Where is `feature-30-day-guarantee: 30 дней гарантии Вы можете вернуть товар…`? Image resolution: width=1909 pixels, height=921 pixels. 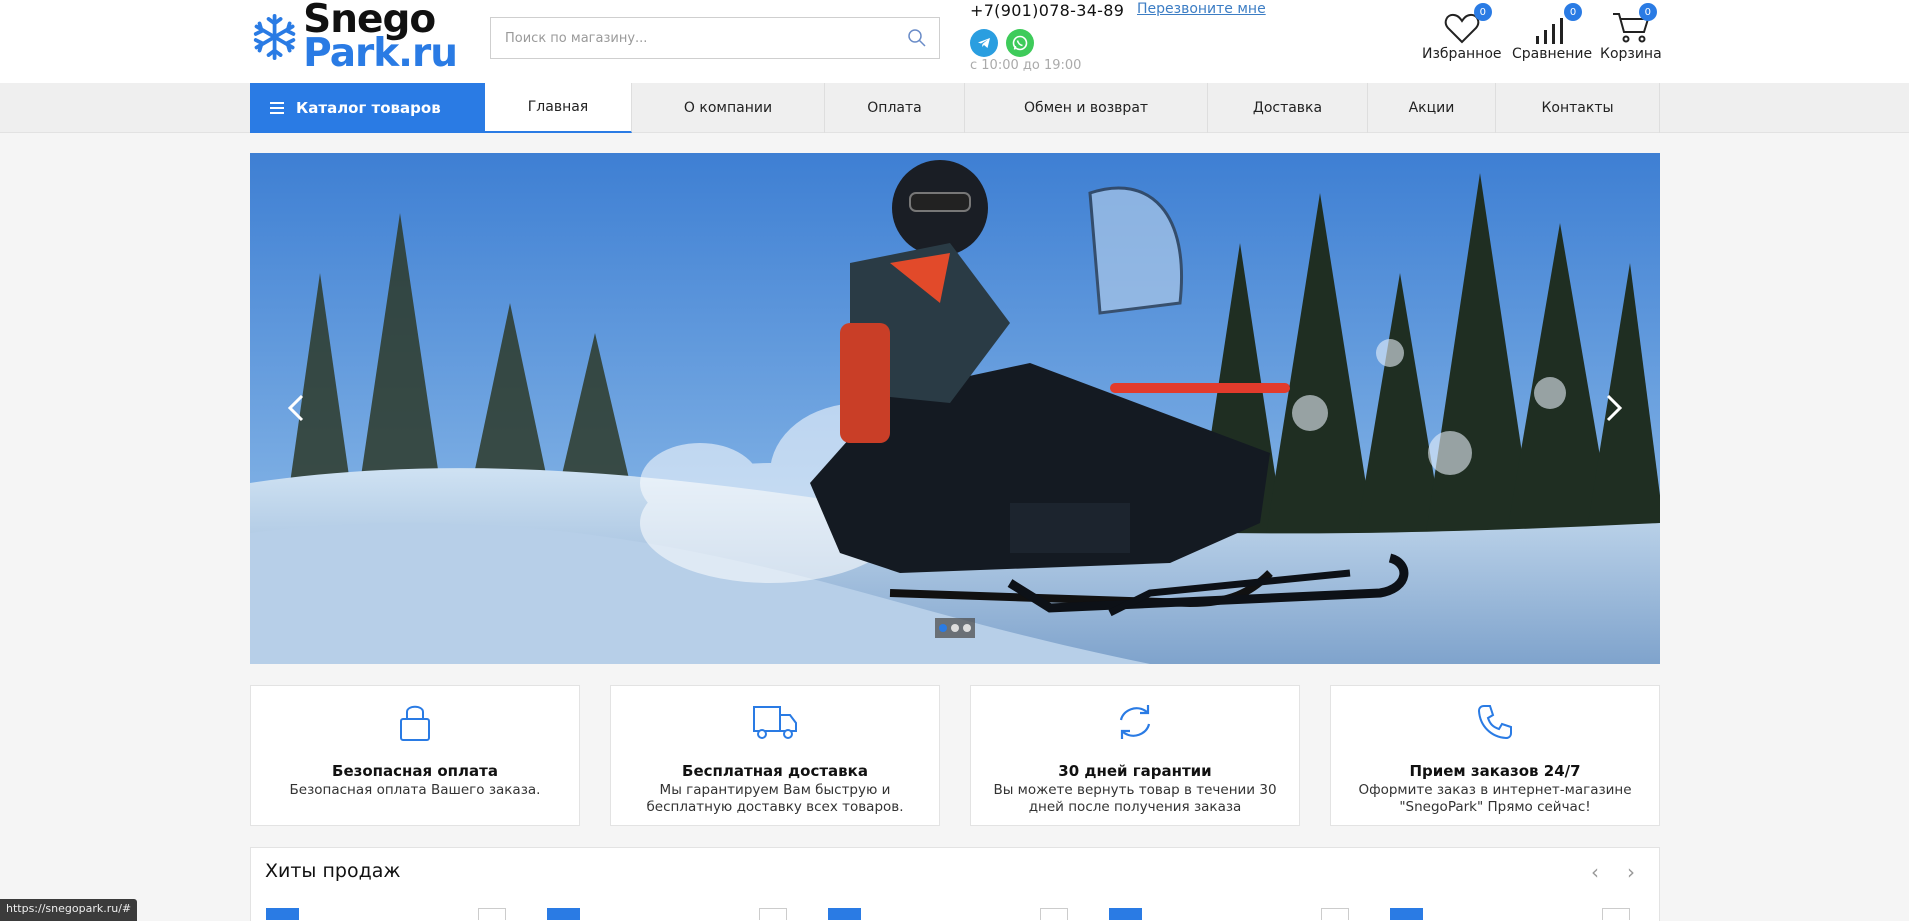 feature-30-day-guarantee: 30 дней гарантии Вы можете вернуть товар… is located at coordinates (1135, 755).